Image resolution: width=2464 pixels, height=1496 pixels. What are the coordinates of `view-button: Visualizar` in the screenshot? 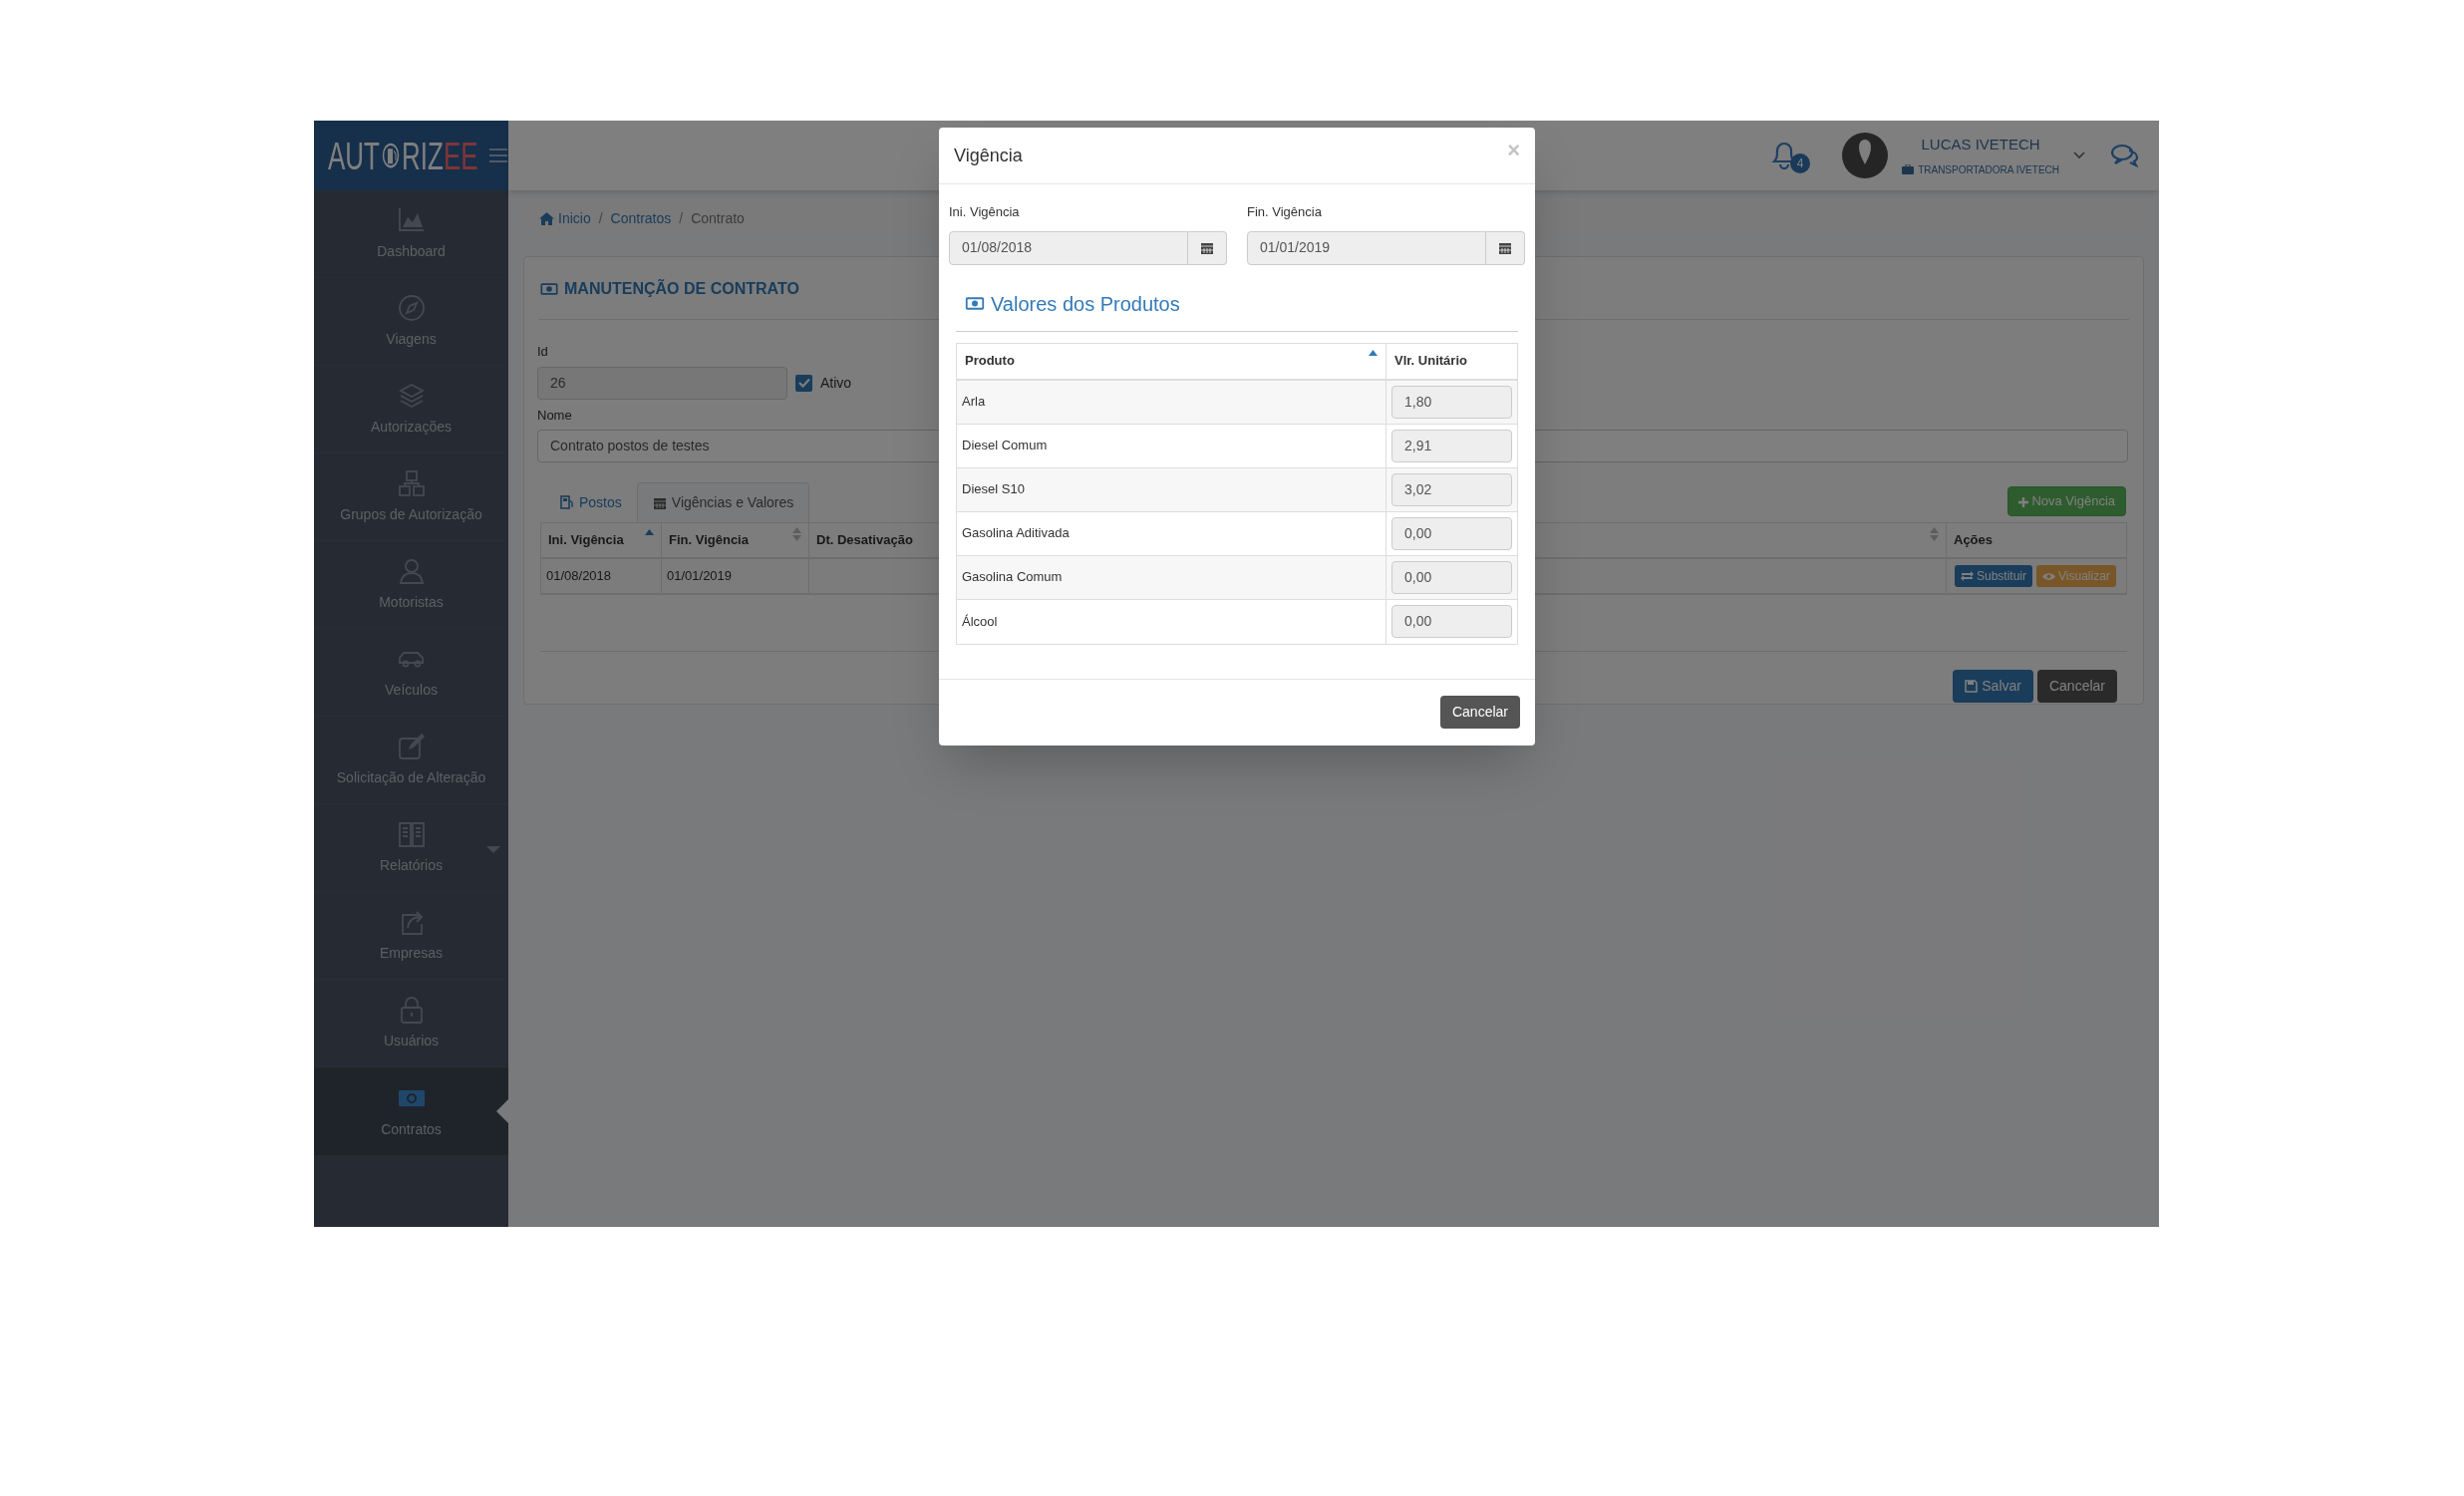 It's located at (2076, 576).